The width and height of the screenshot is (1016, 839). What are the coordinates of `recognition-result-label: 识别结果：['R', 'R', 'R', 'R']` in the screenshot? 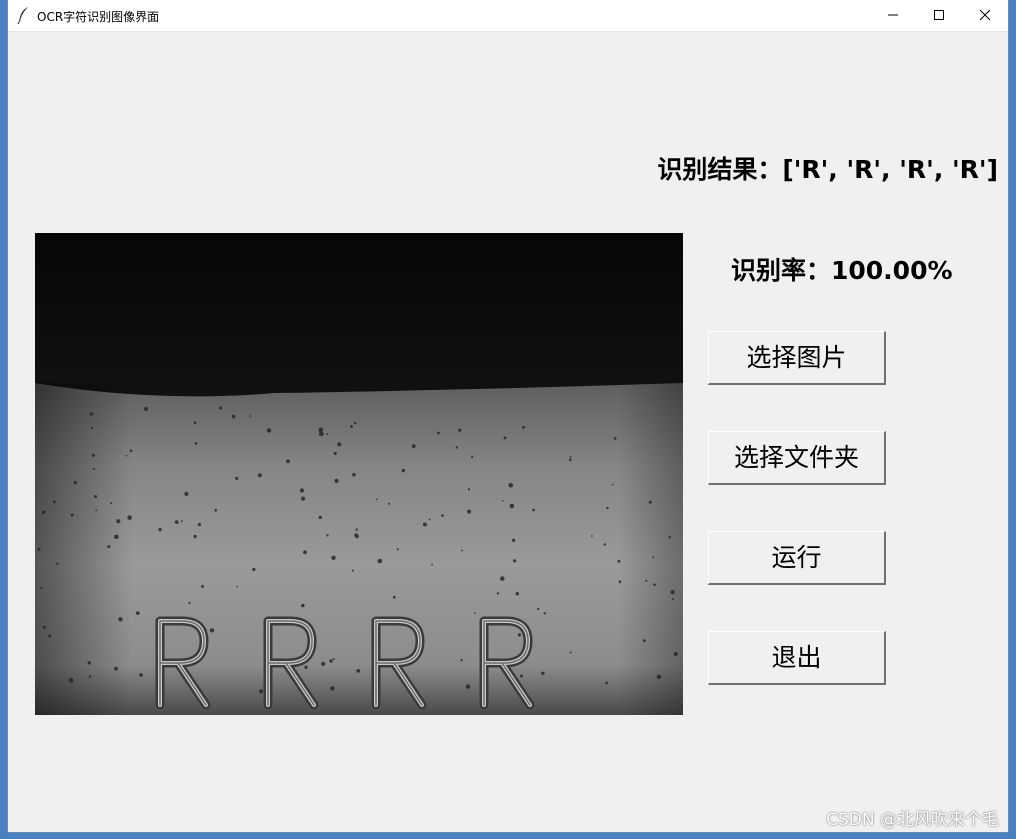 It's located at (827, 169).